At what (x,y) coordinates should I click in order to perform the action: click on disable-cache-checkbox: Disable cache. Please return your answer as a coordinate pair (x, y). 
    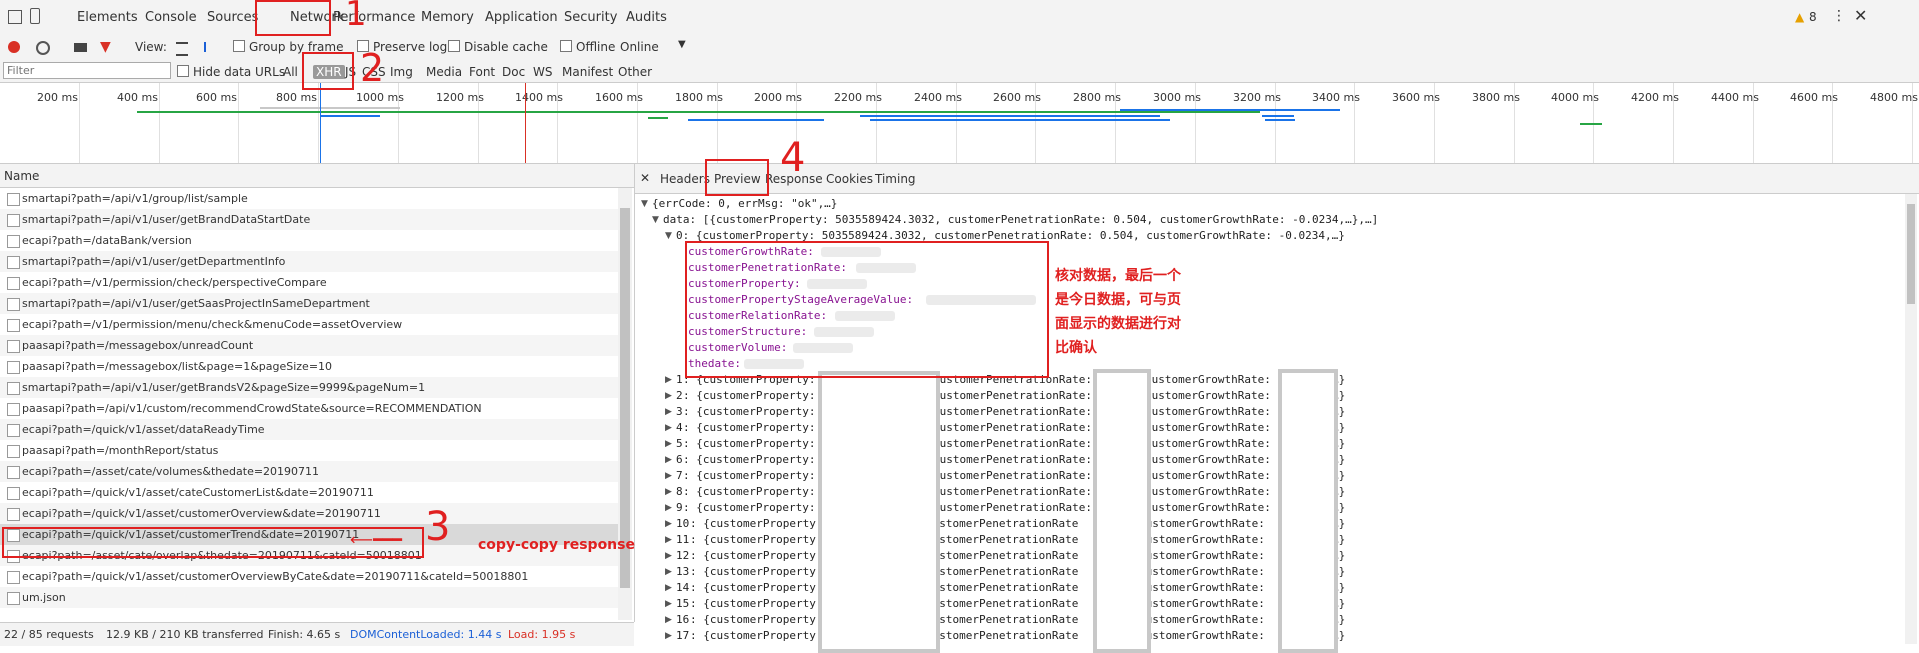
    Looking at the image, I should click on (498, 47).